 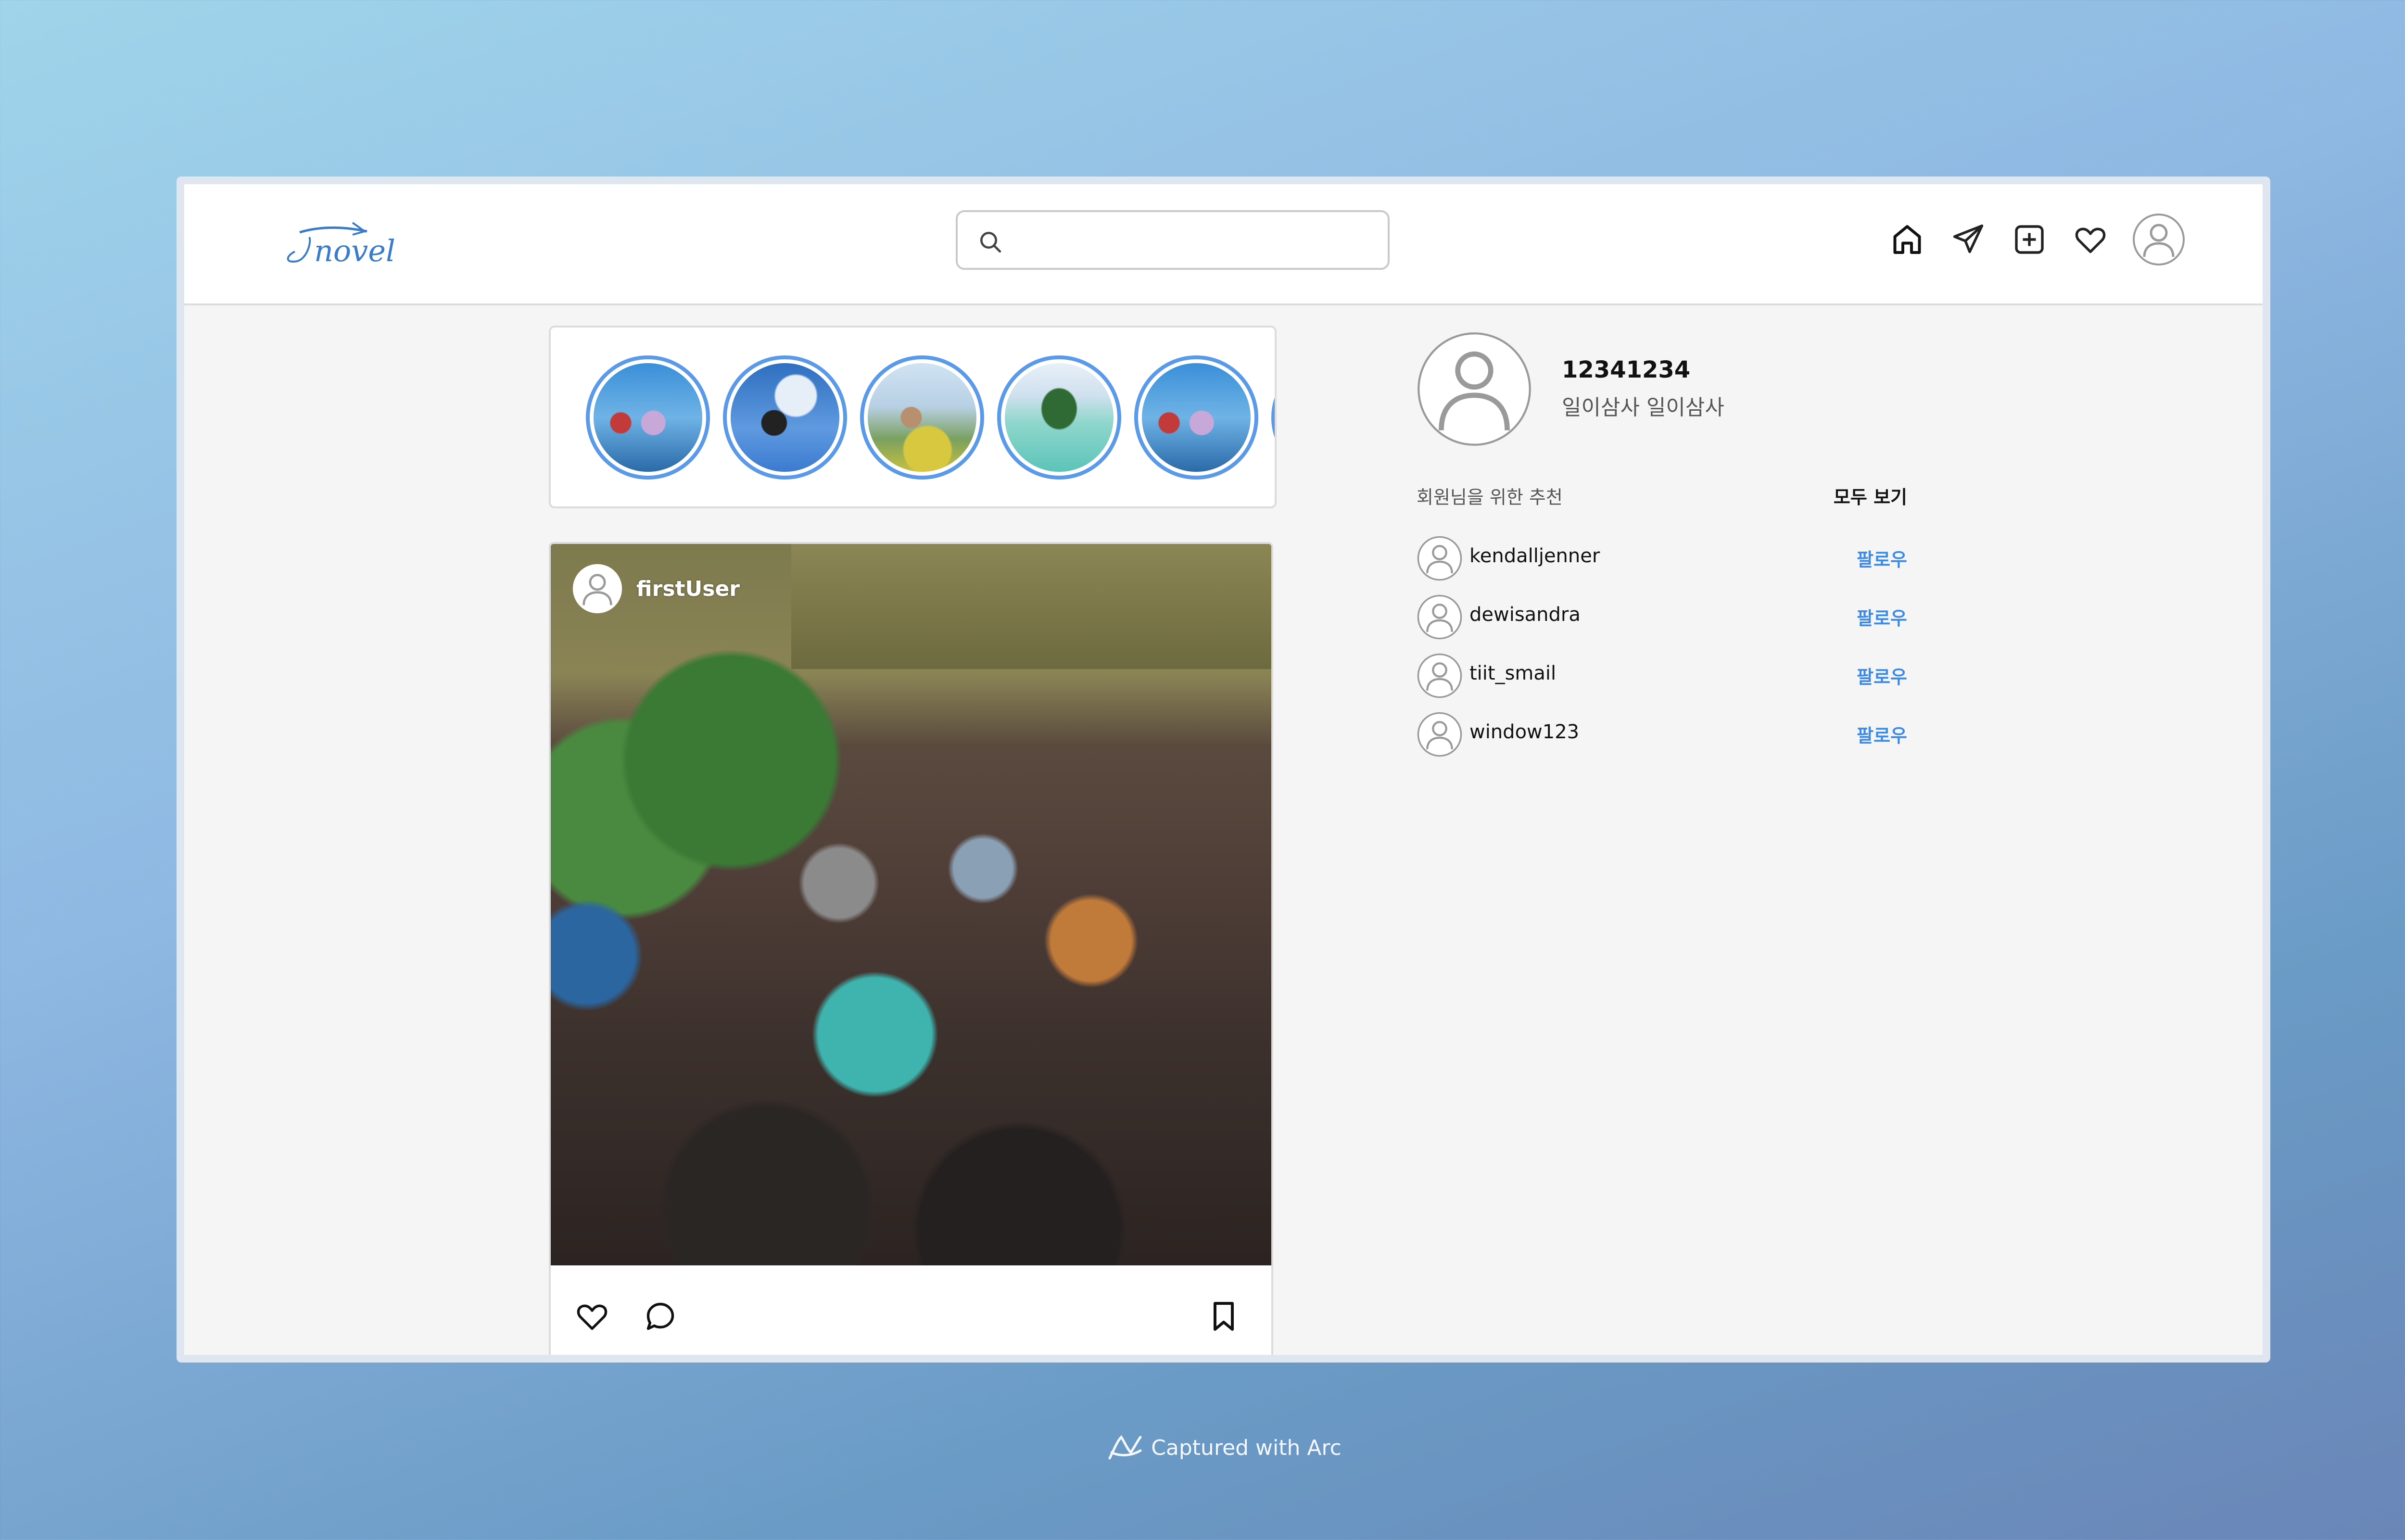 I want to click on add-post-icon, so click(x=2030, y=239).